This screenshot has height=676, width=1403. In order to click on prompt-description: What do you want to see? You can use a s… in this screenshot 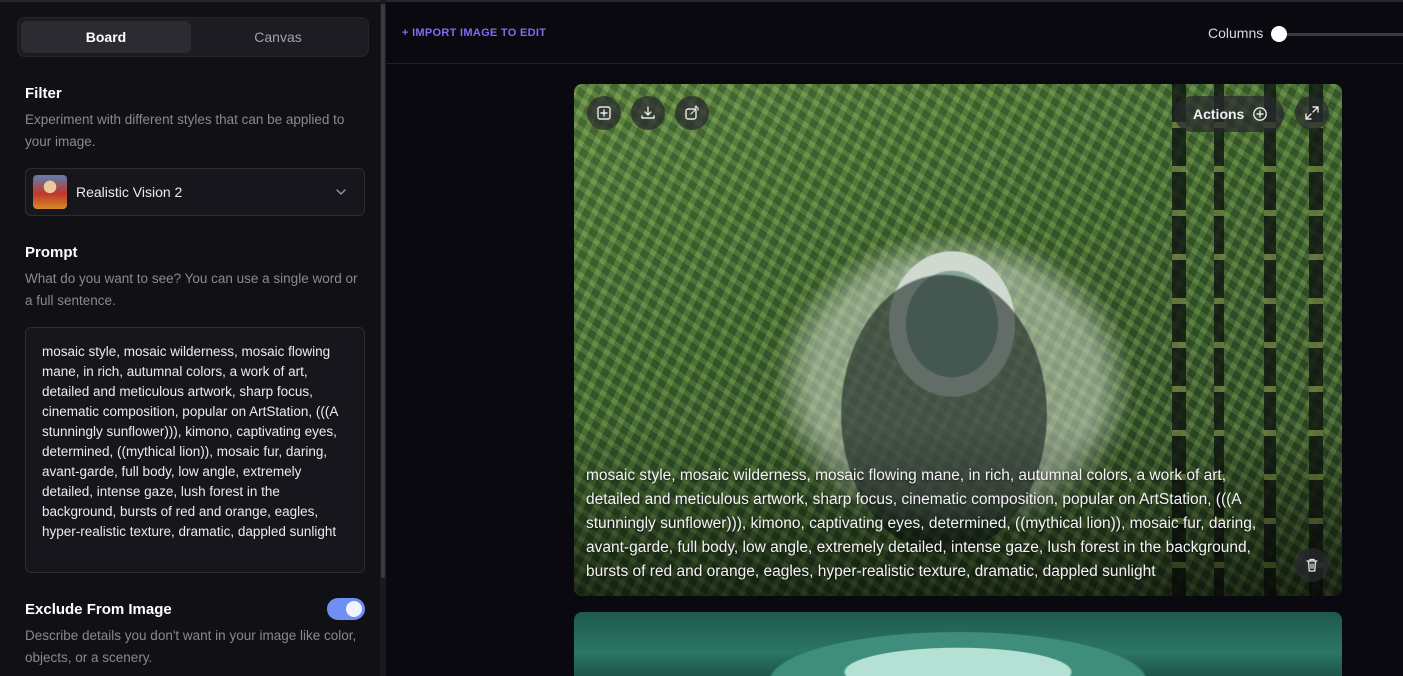, I will do `click(191, 289)`.